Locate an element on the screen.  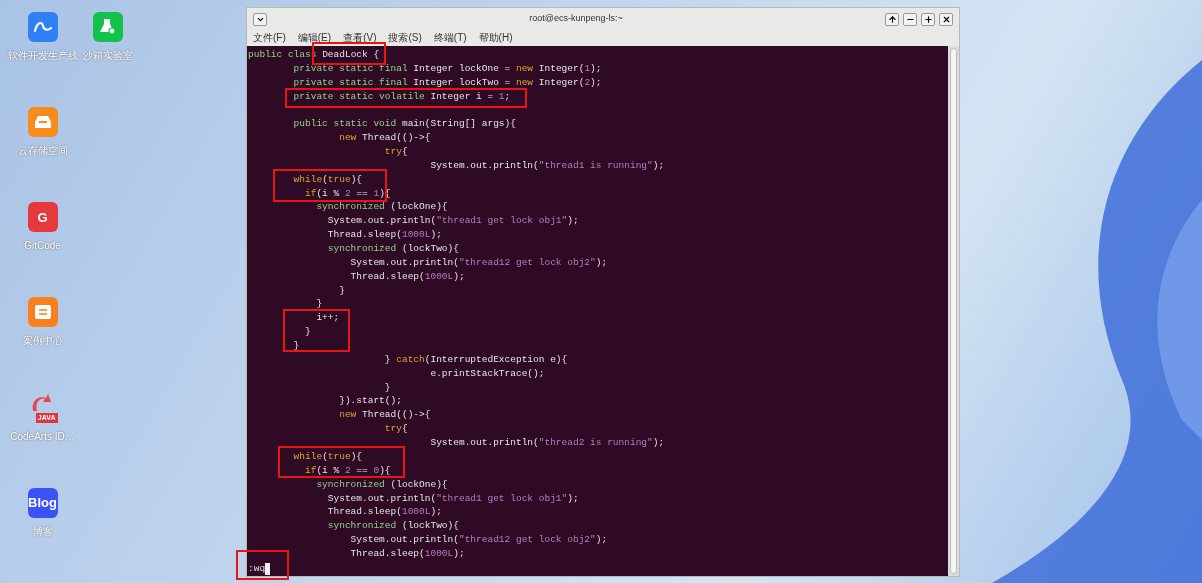
code-token: Integer i = is located at coordinates (462, 96).